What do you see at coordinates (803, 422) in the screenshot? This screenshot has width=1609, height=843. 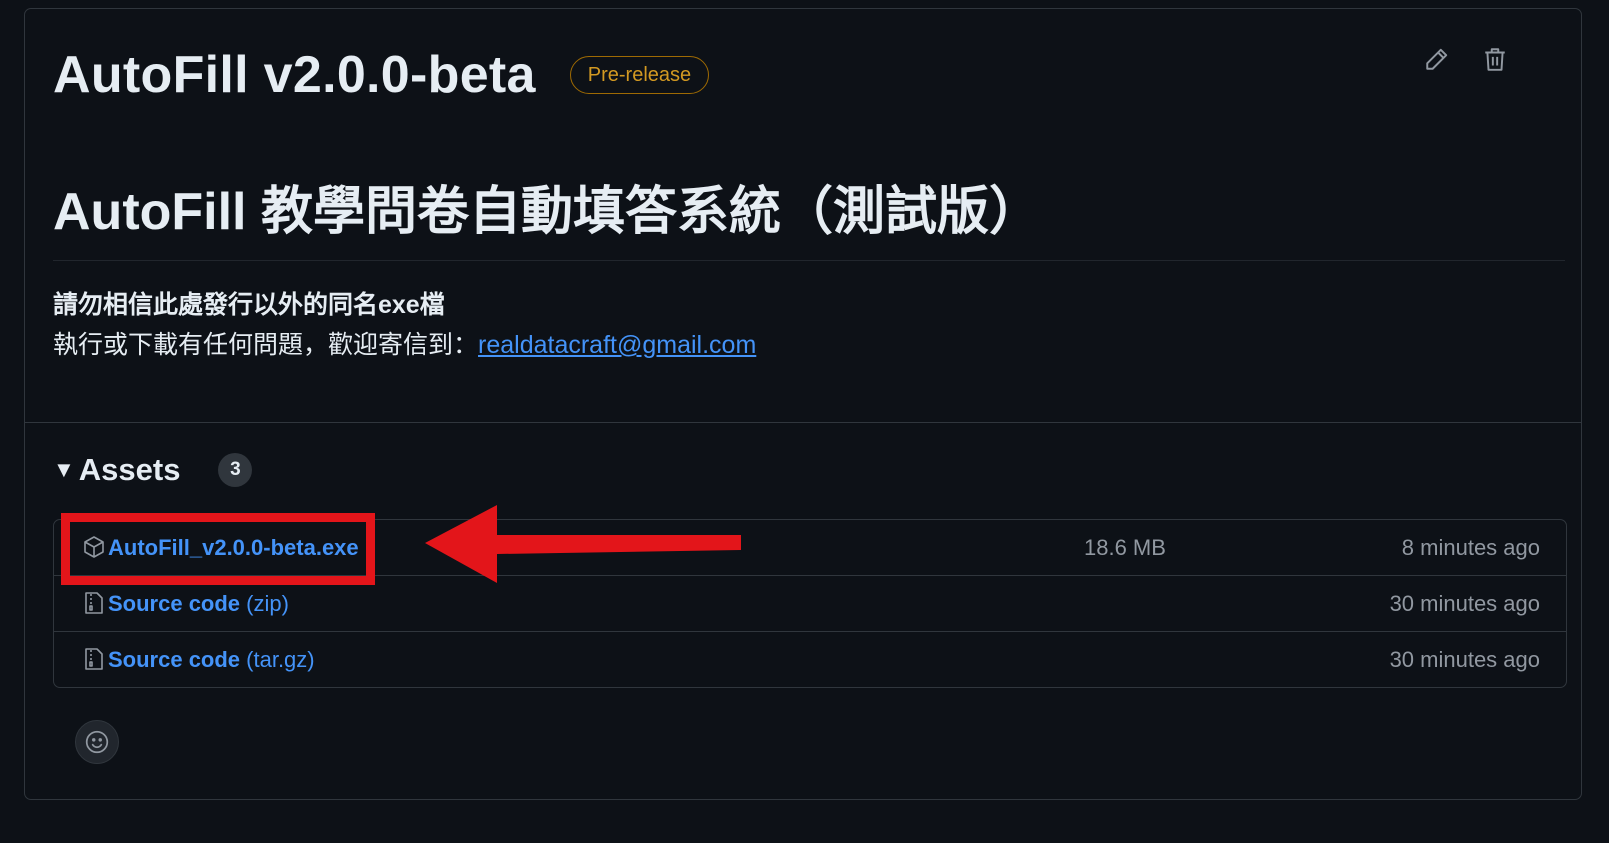 I see `section-divider` at bounding box center [803, 422].